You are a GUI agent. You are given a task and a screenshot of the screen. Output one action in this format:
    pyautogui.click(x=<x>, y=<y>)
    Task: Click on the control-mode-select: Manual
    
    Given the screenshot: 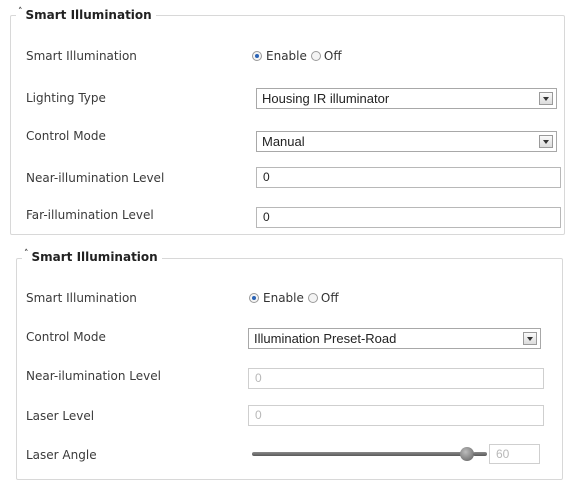 What is the action you would take?
    pyautogui.click(x=406, y=141)
    